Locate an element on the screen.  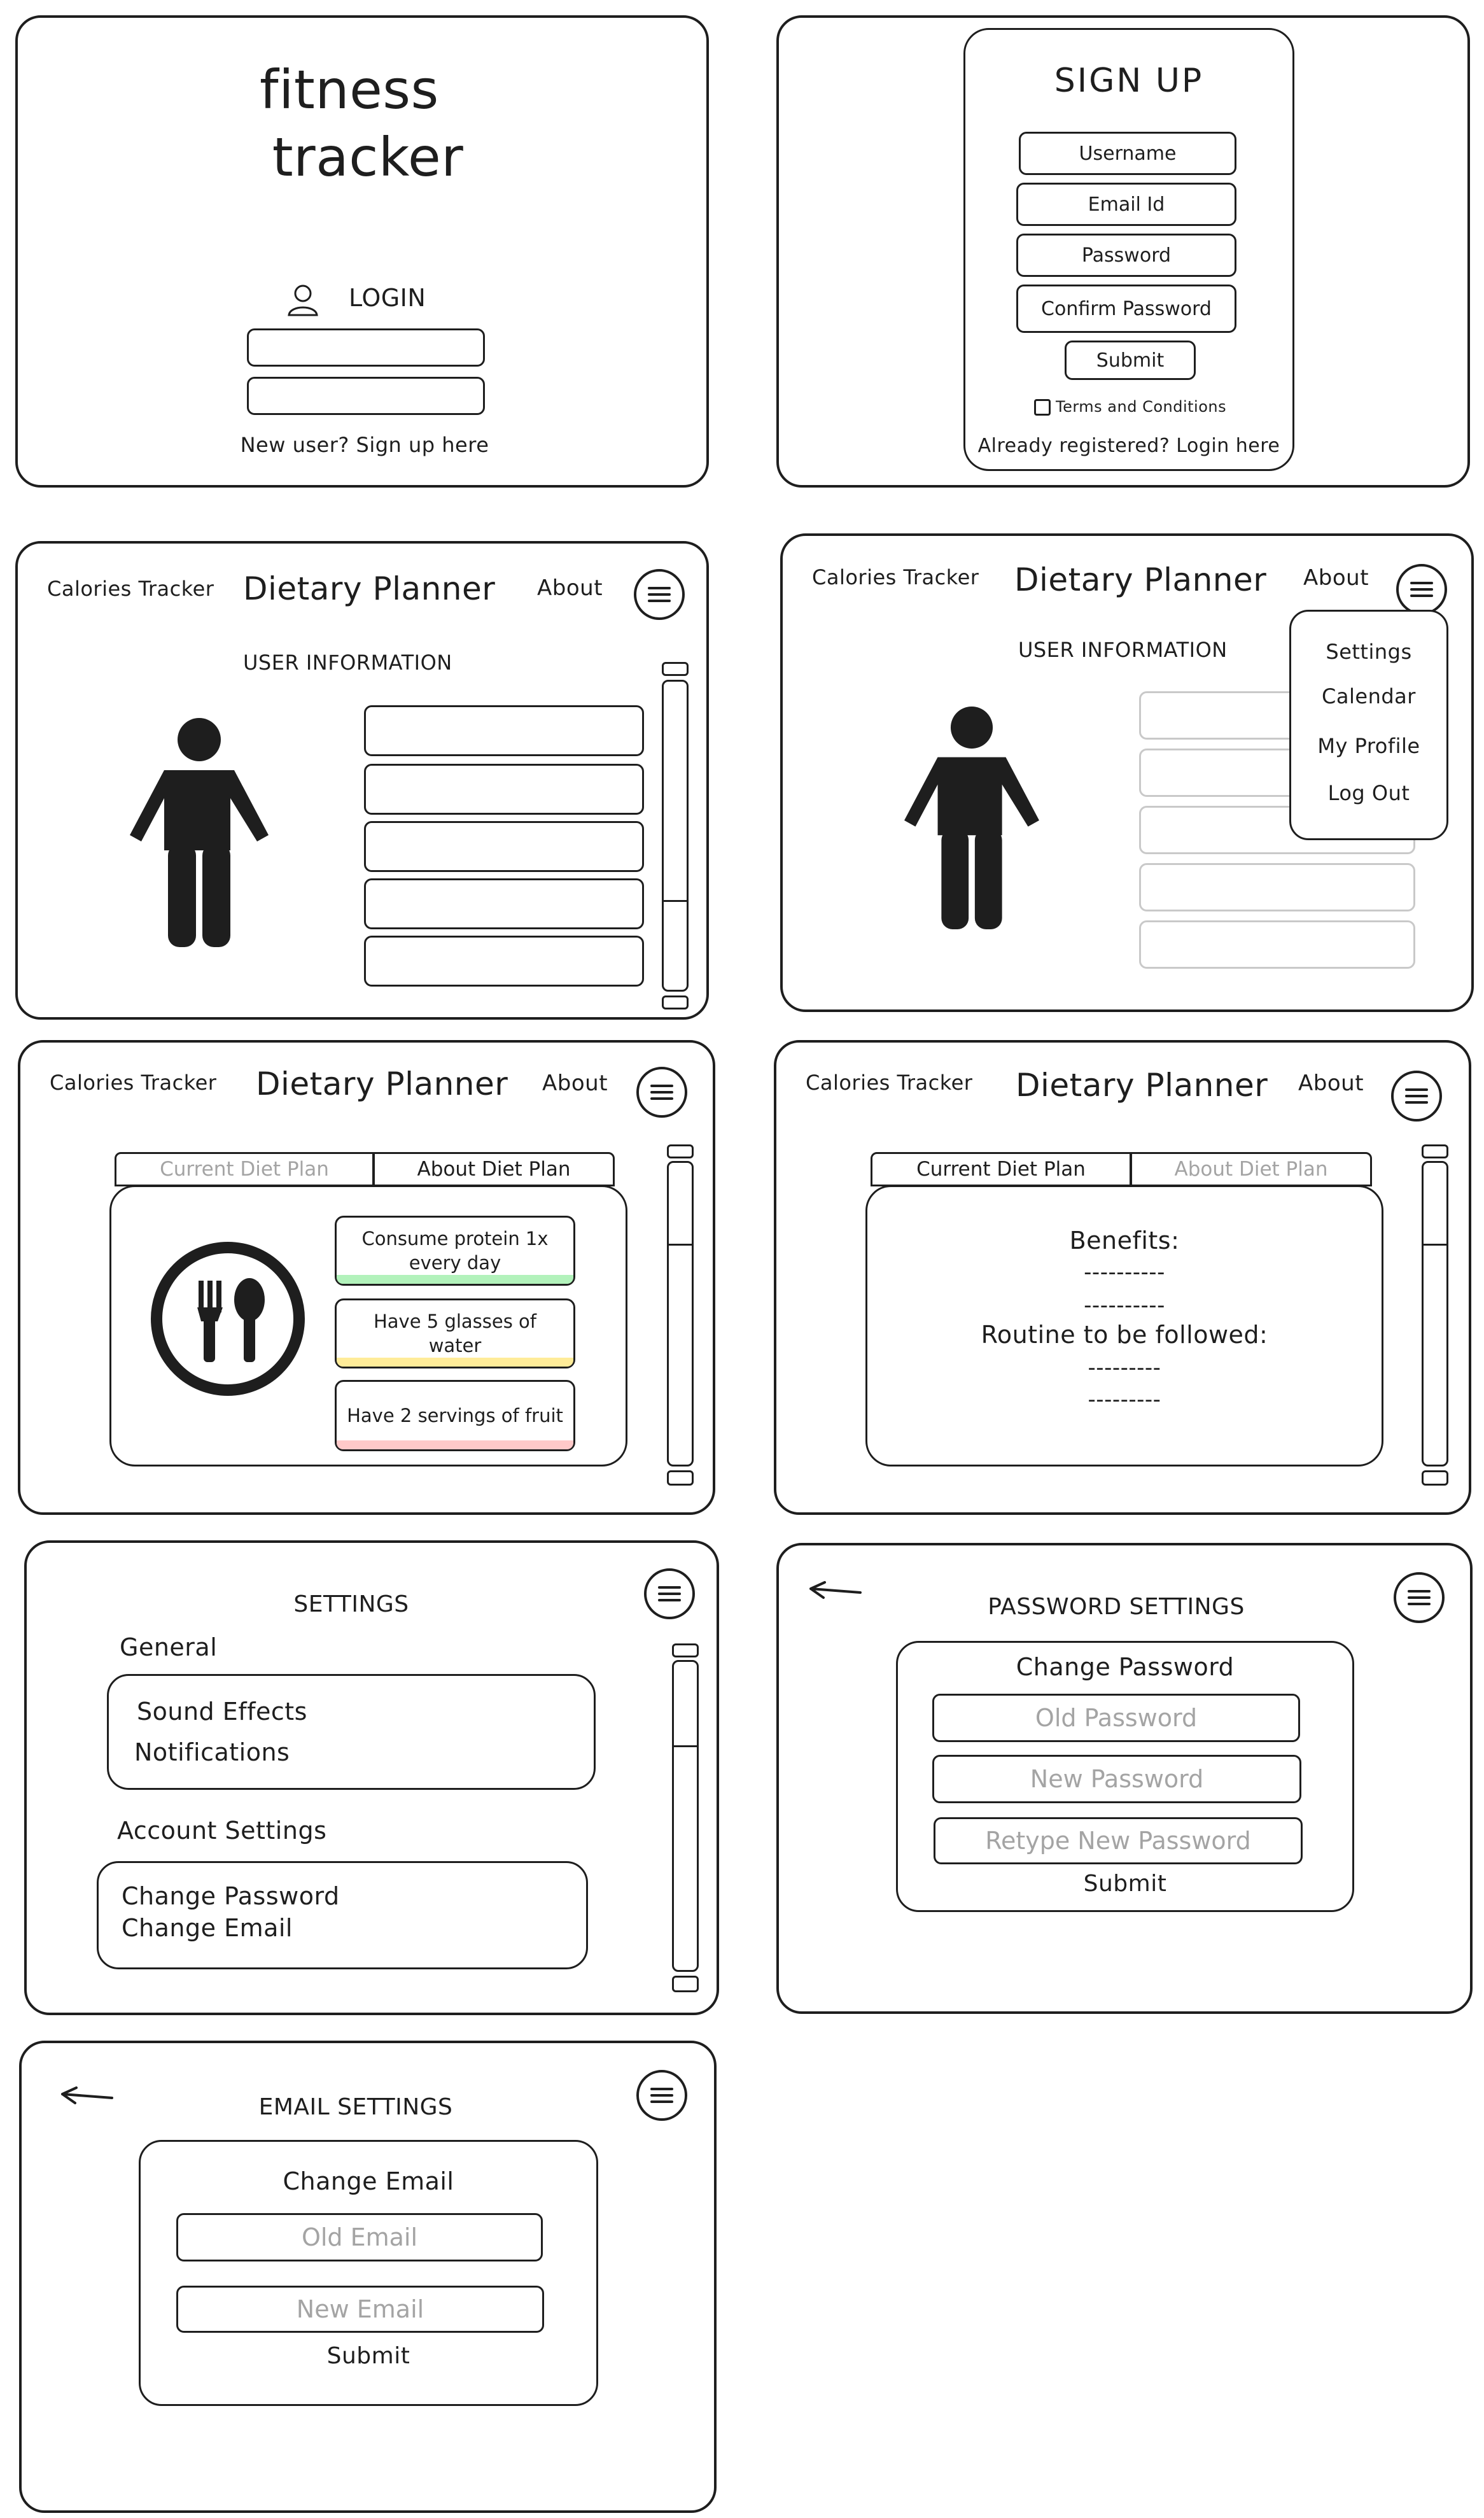
menu-item-my-profile: My Profile is located at coordinates (1368, 746).